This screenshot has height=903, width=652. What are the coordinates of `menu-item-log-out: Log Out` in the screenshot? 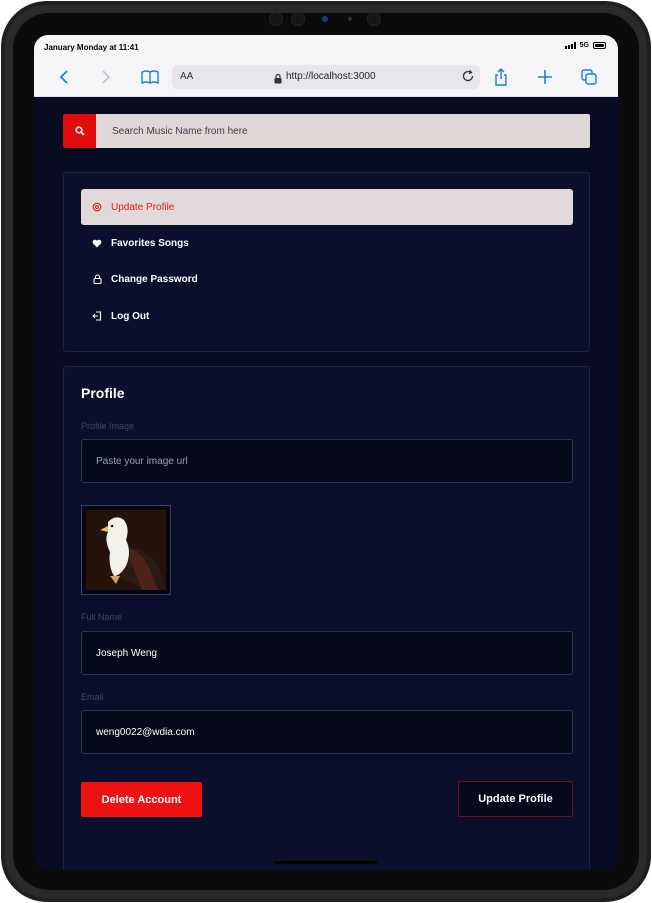 It's located at (327, 316).